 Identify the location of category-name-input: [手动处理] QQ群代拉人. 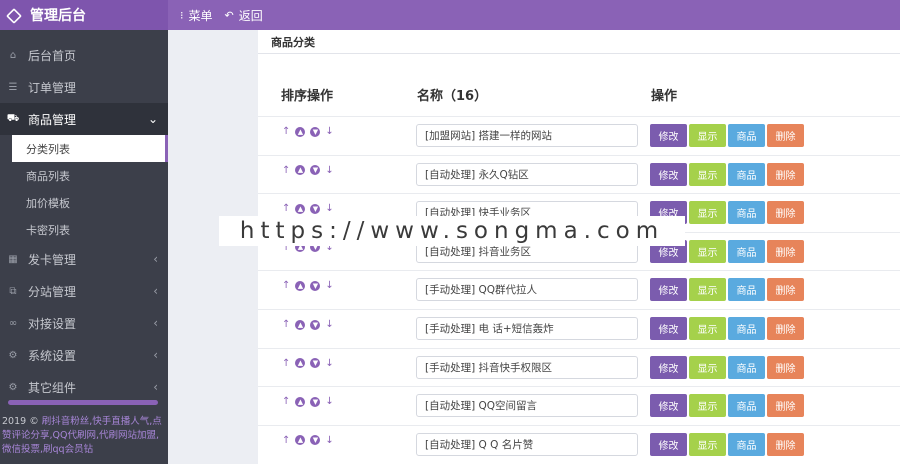
(527, 290).